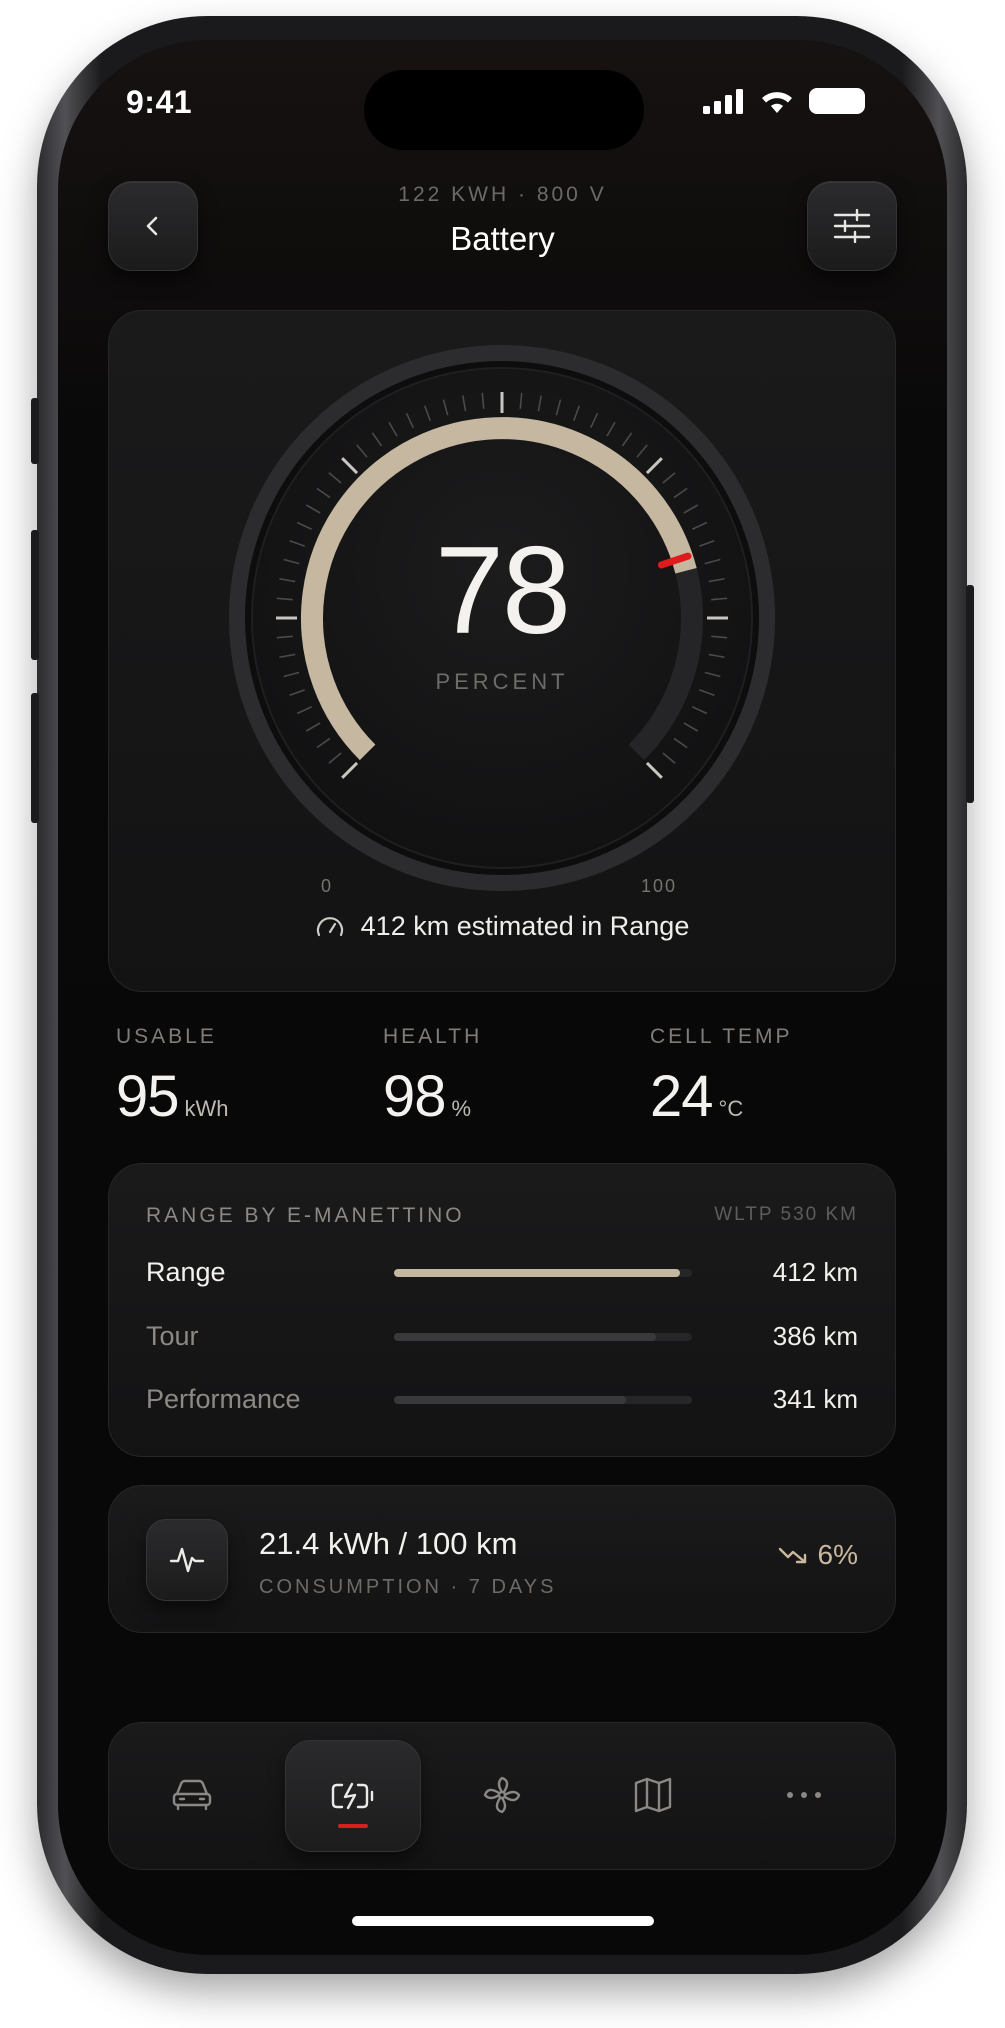 This screenshot has width=1005, height=2028. What do you see at coordinates (223, 1399) in the screenshot?
I see `mode-name: Performance` at bounding box center [223, 1399].